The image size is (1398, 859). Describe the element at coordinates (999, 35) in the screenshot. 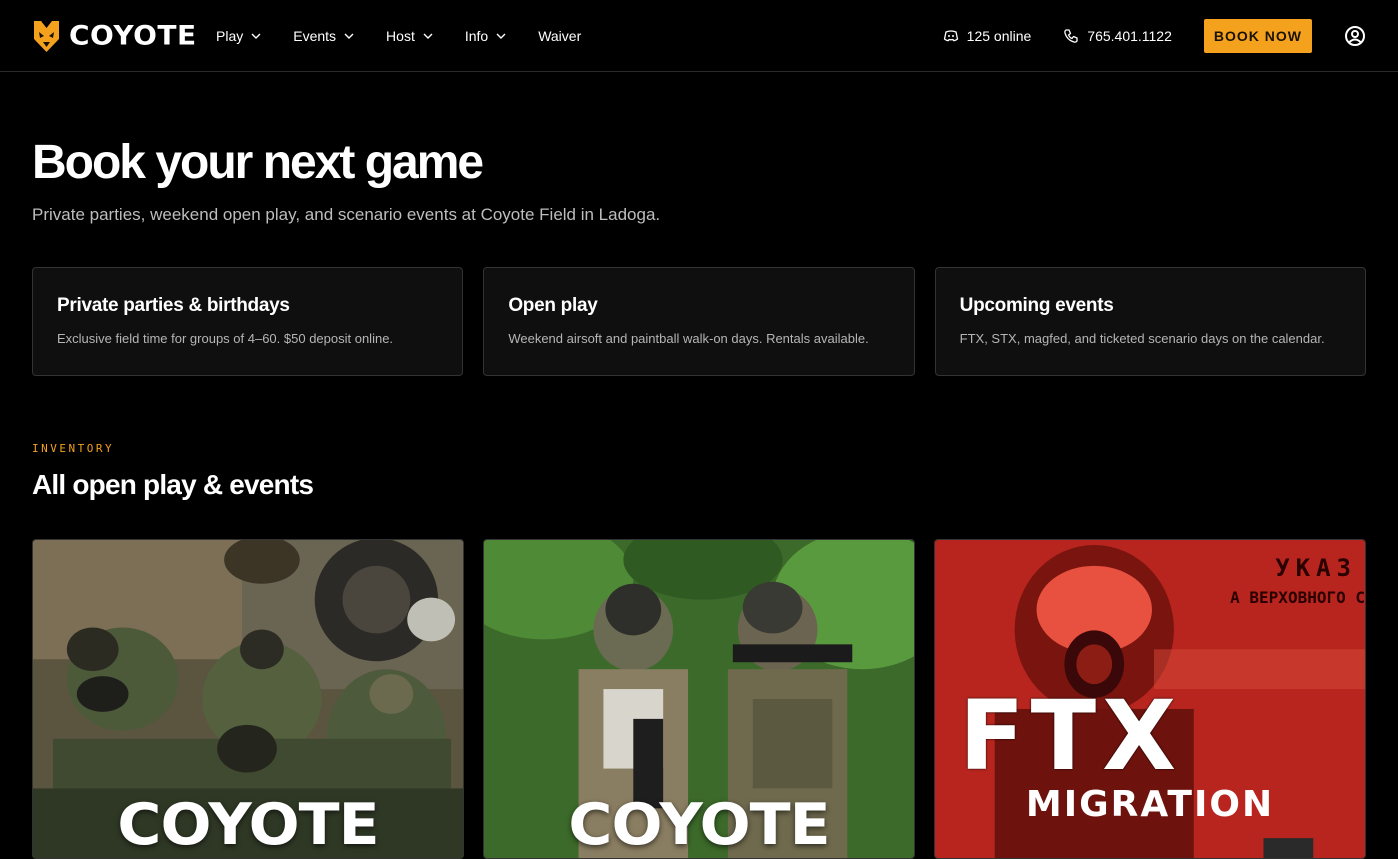

I see `online-count: 125 online` at that location.